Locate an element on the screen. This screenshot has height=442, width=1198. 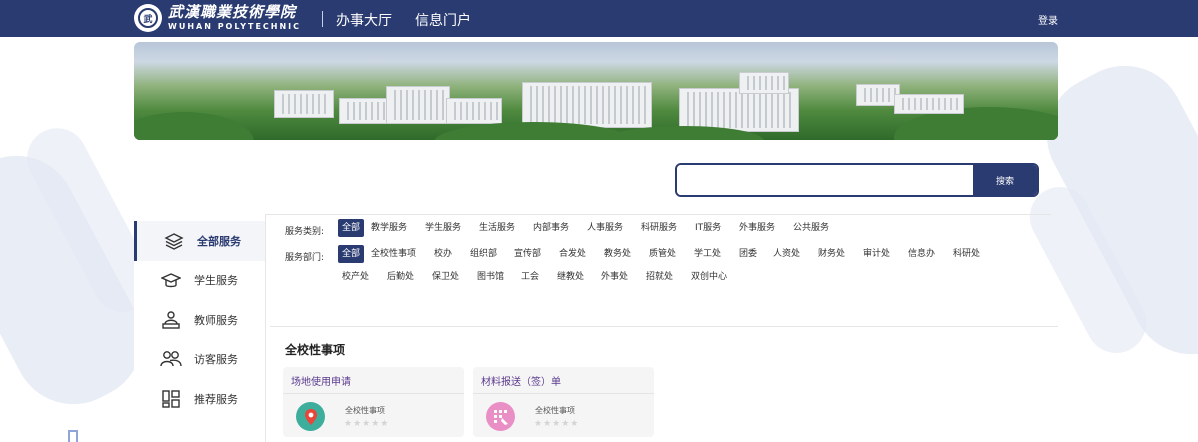
department-tag: 保卫处 is located at coordinates (445, 277).